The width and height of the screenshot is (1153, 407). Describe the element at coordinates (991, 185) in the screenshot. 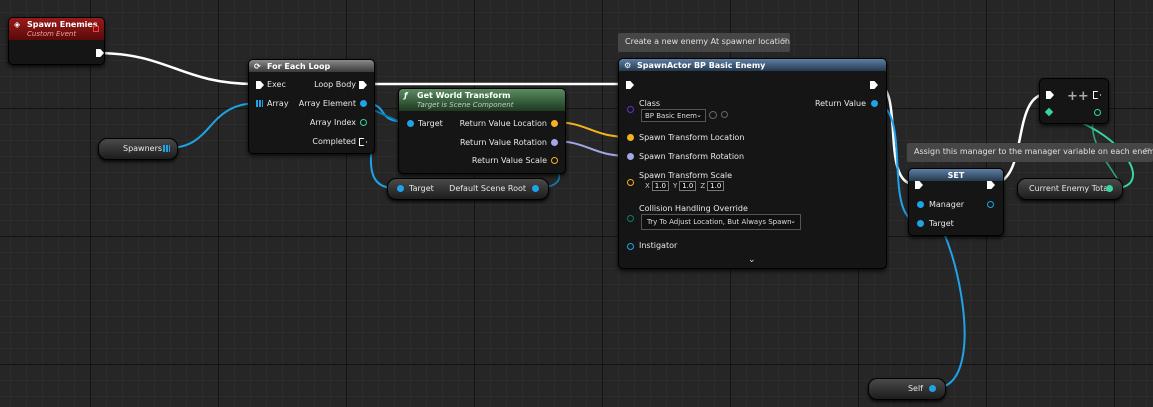

I see `set-exec-out-pin` at that location.